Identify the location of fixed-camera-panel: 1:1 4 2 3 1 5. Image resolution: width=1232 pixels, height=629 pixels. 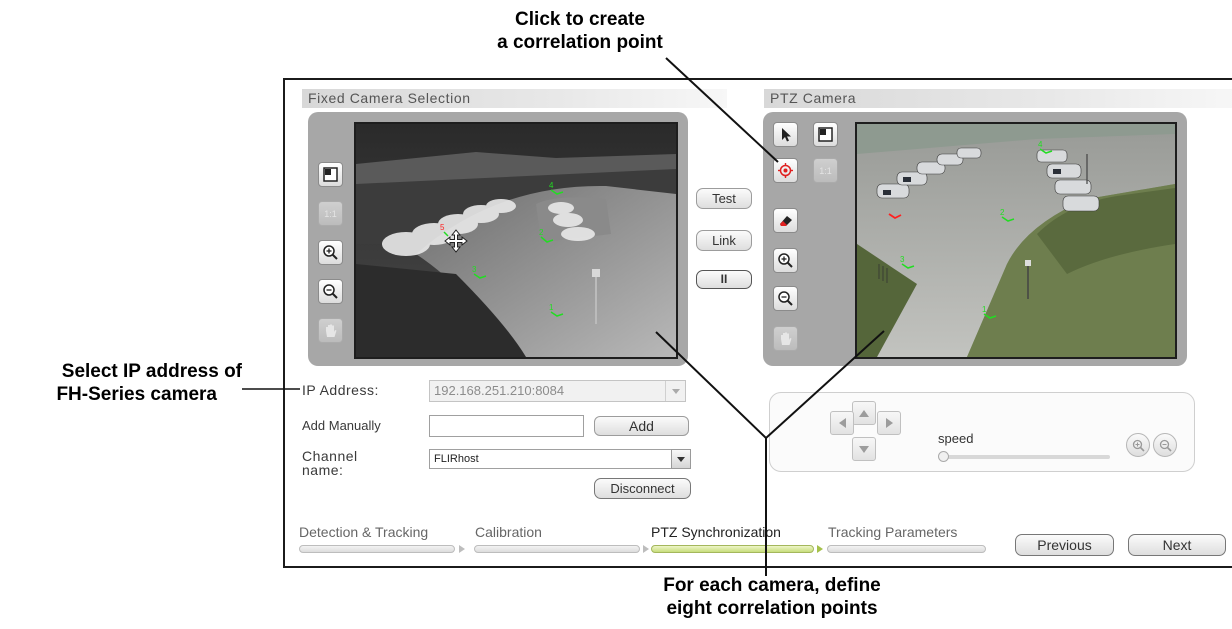
(498, 239).